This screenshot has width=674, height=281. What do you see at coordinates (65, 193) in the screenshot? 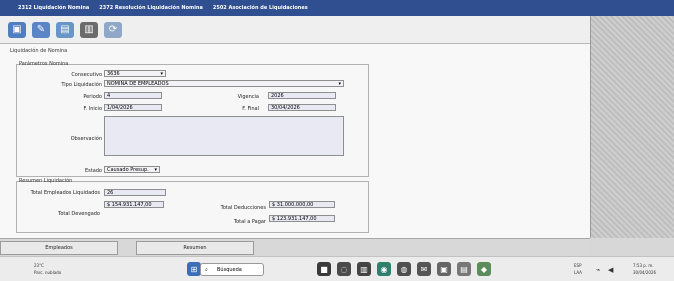
I see `label-total-empleados: Total Empleados Liquidados` at bounding box center [65, 193].